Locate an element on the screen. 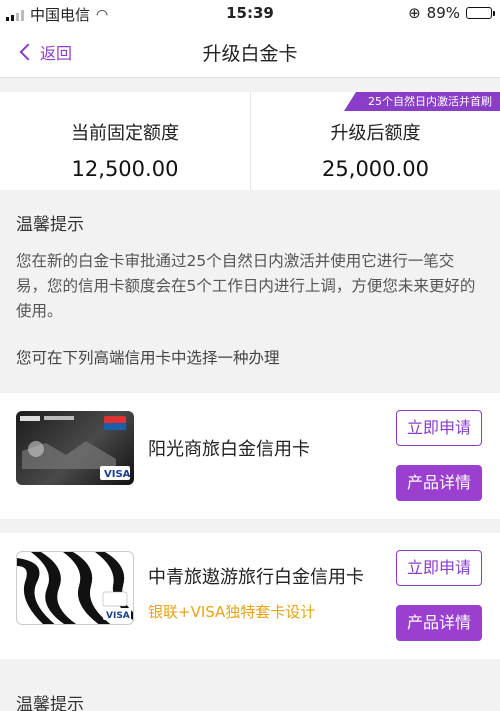  card-name: 阳光商旅白金信用卡 is located at coordinates (229, 449).